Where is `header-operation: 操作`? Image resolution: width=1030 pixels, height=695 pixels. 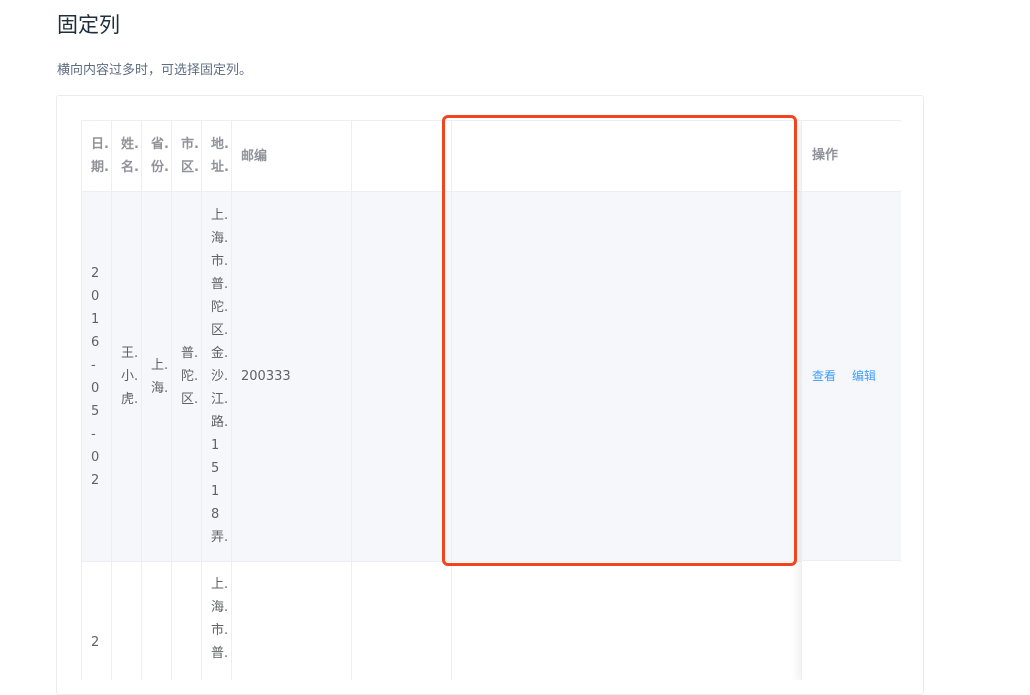 header-operation: 操作 is located at coordinates (825, 155).